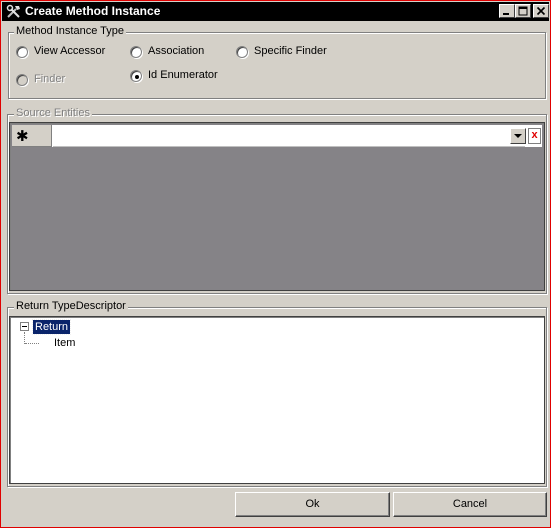 Image resolution: width=551 pixels, height=528 pixels. What do you see at coordinates (22, 136) in the screenshot?
I see `new-row-star-icon: ✱` at bounding box center [22, 136].